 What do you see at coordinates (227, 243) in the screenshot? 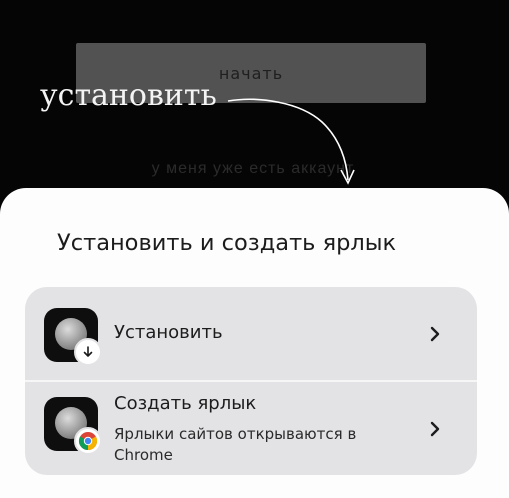
I see `sheet-title: Установить и создать ярлык` at bounding box center [227, 243].